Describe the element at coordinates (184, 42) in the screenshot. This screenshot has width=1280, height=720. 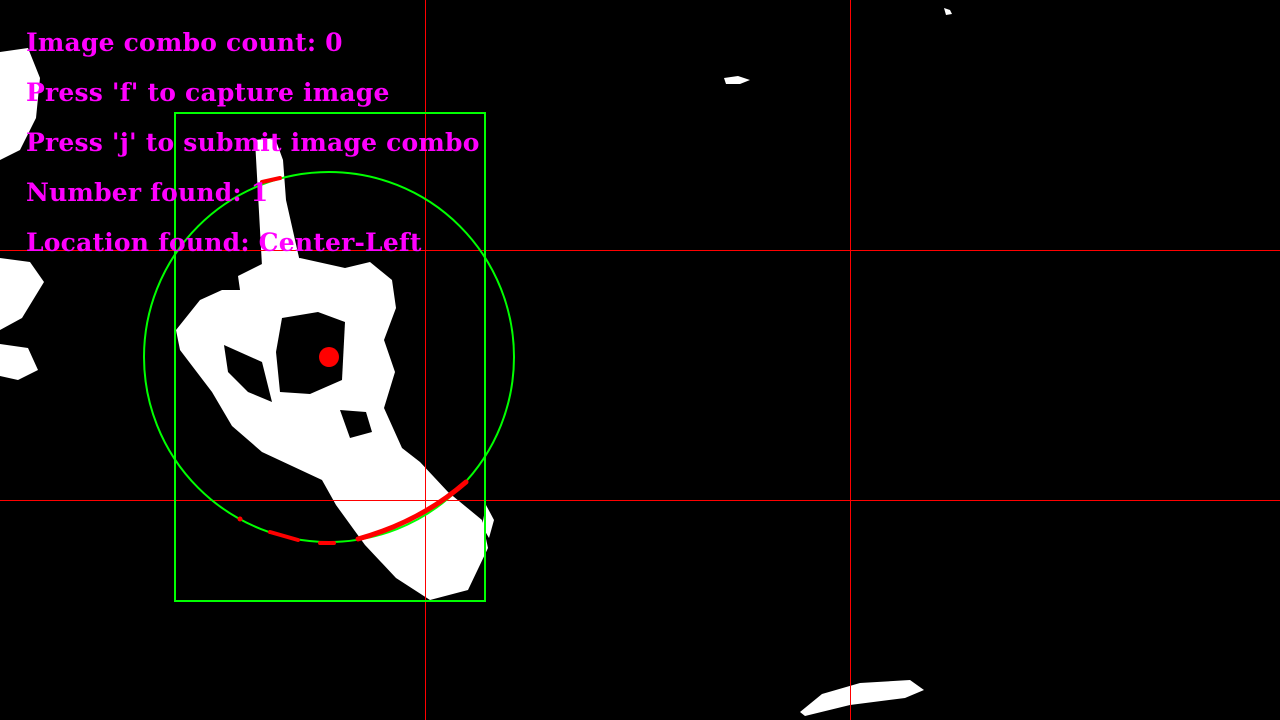
I see `image-combo-count-text: Image combo count: 0` at that location.